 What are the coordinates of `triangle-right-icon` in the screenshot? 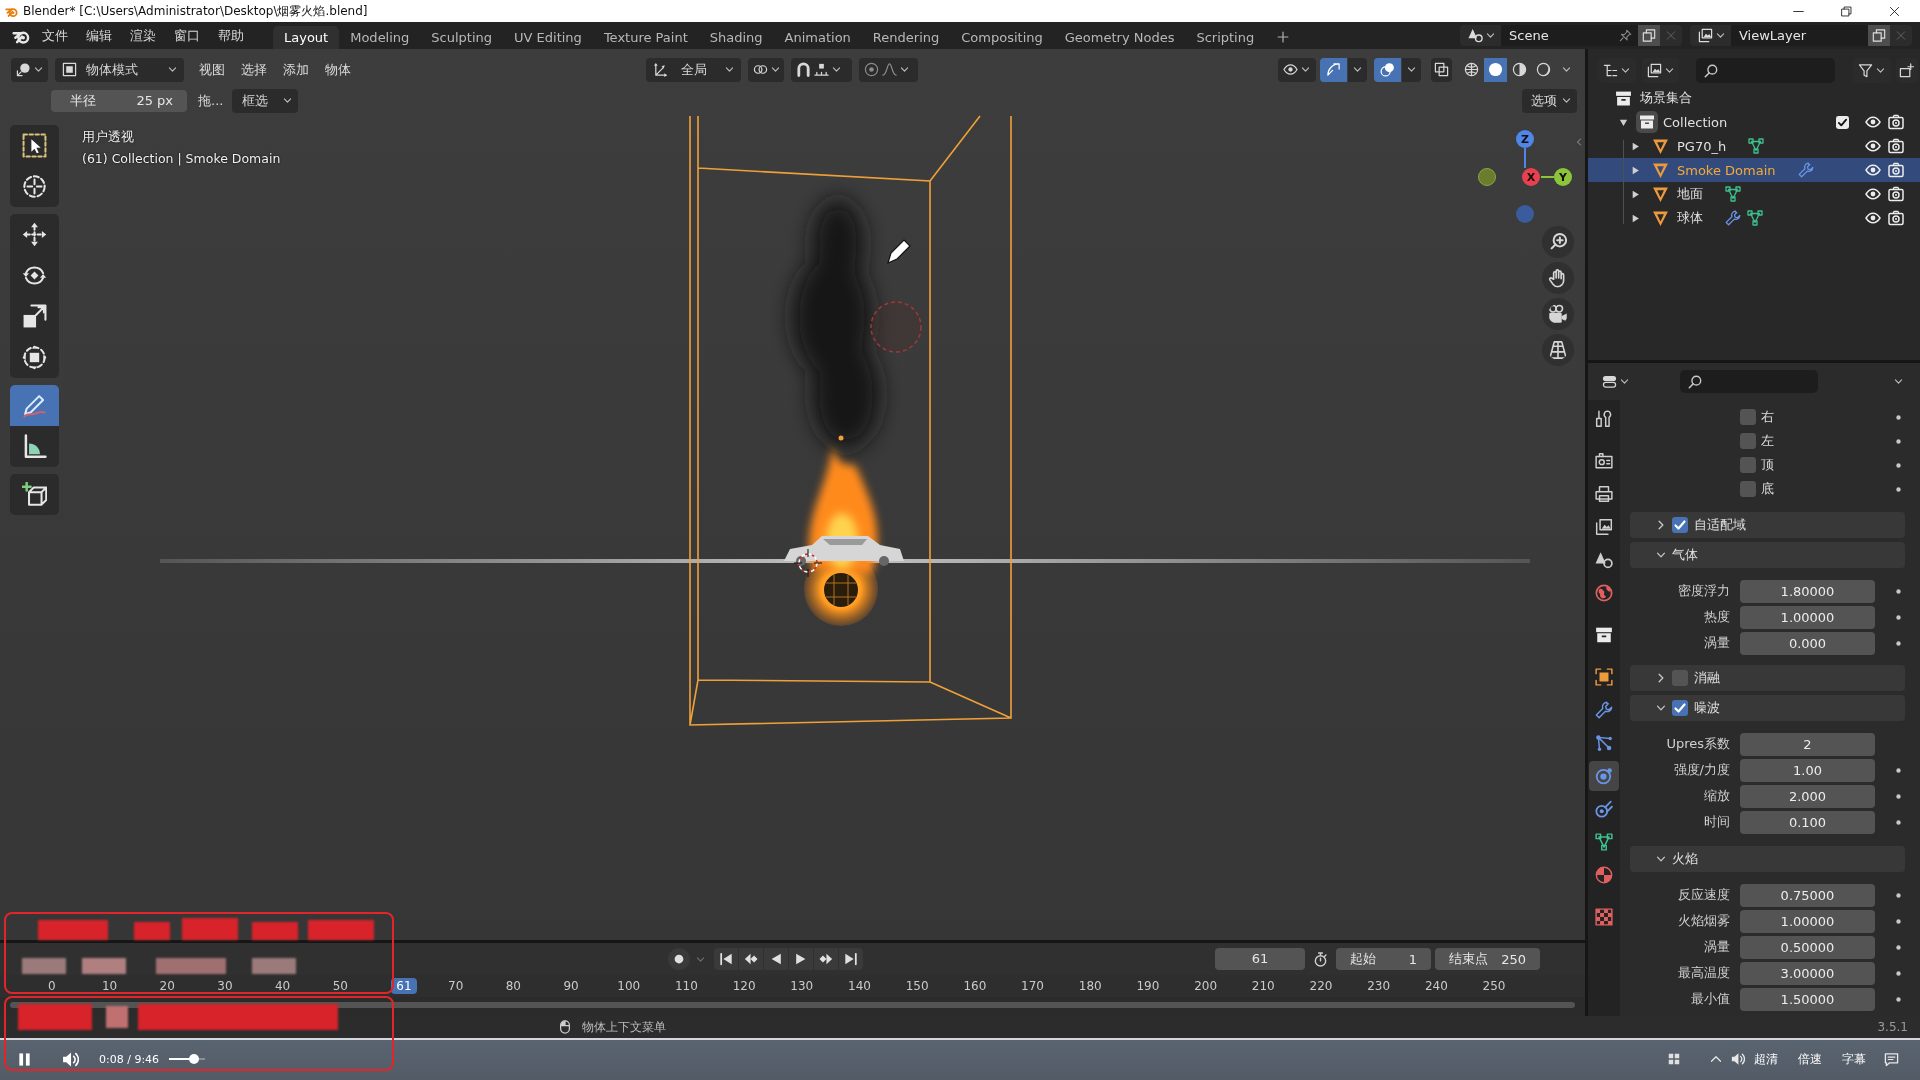 It's located at (1635, 170).